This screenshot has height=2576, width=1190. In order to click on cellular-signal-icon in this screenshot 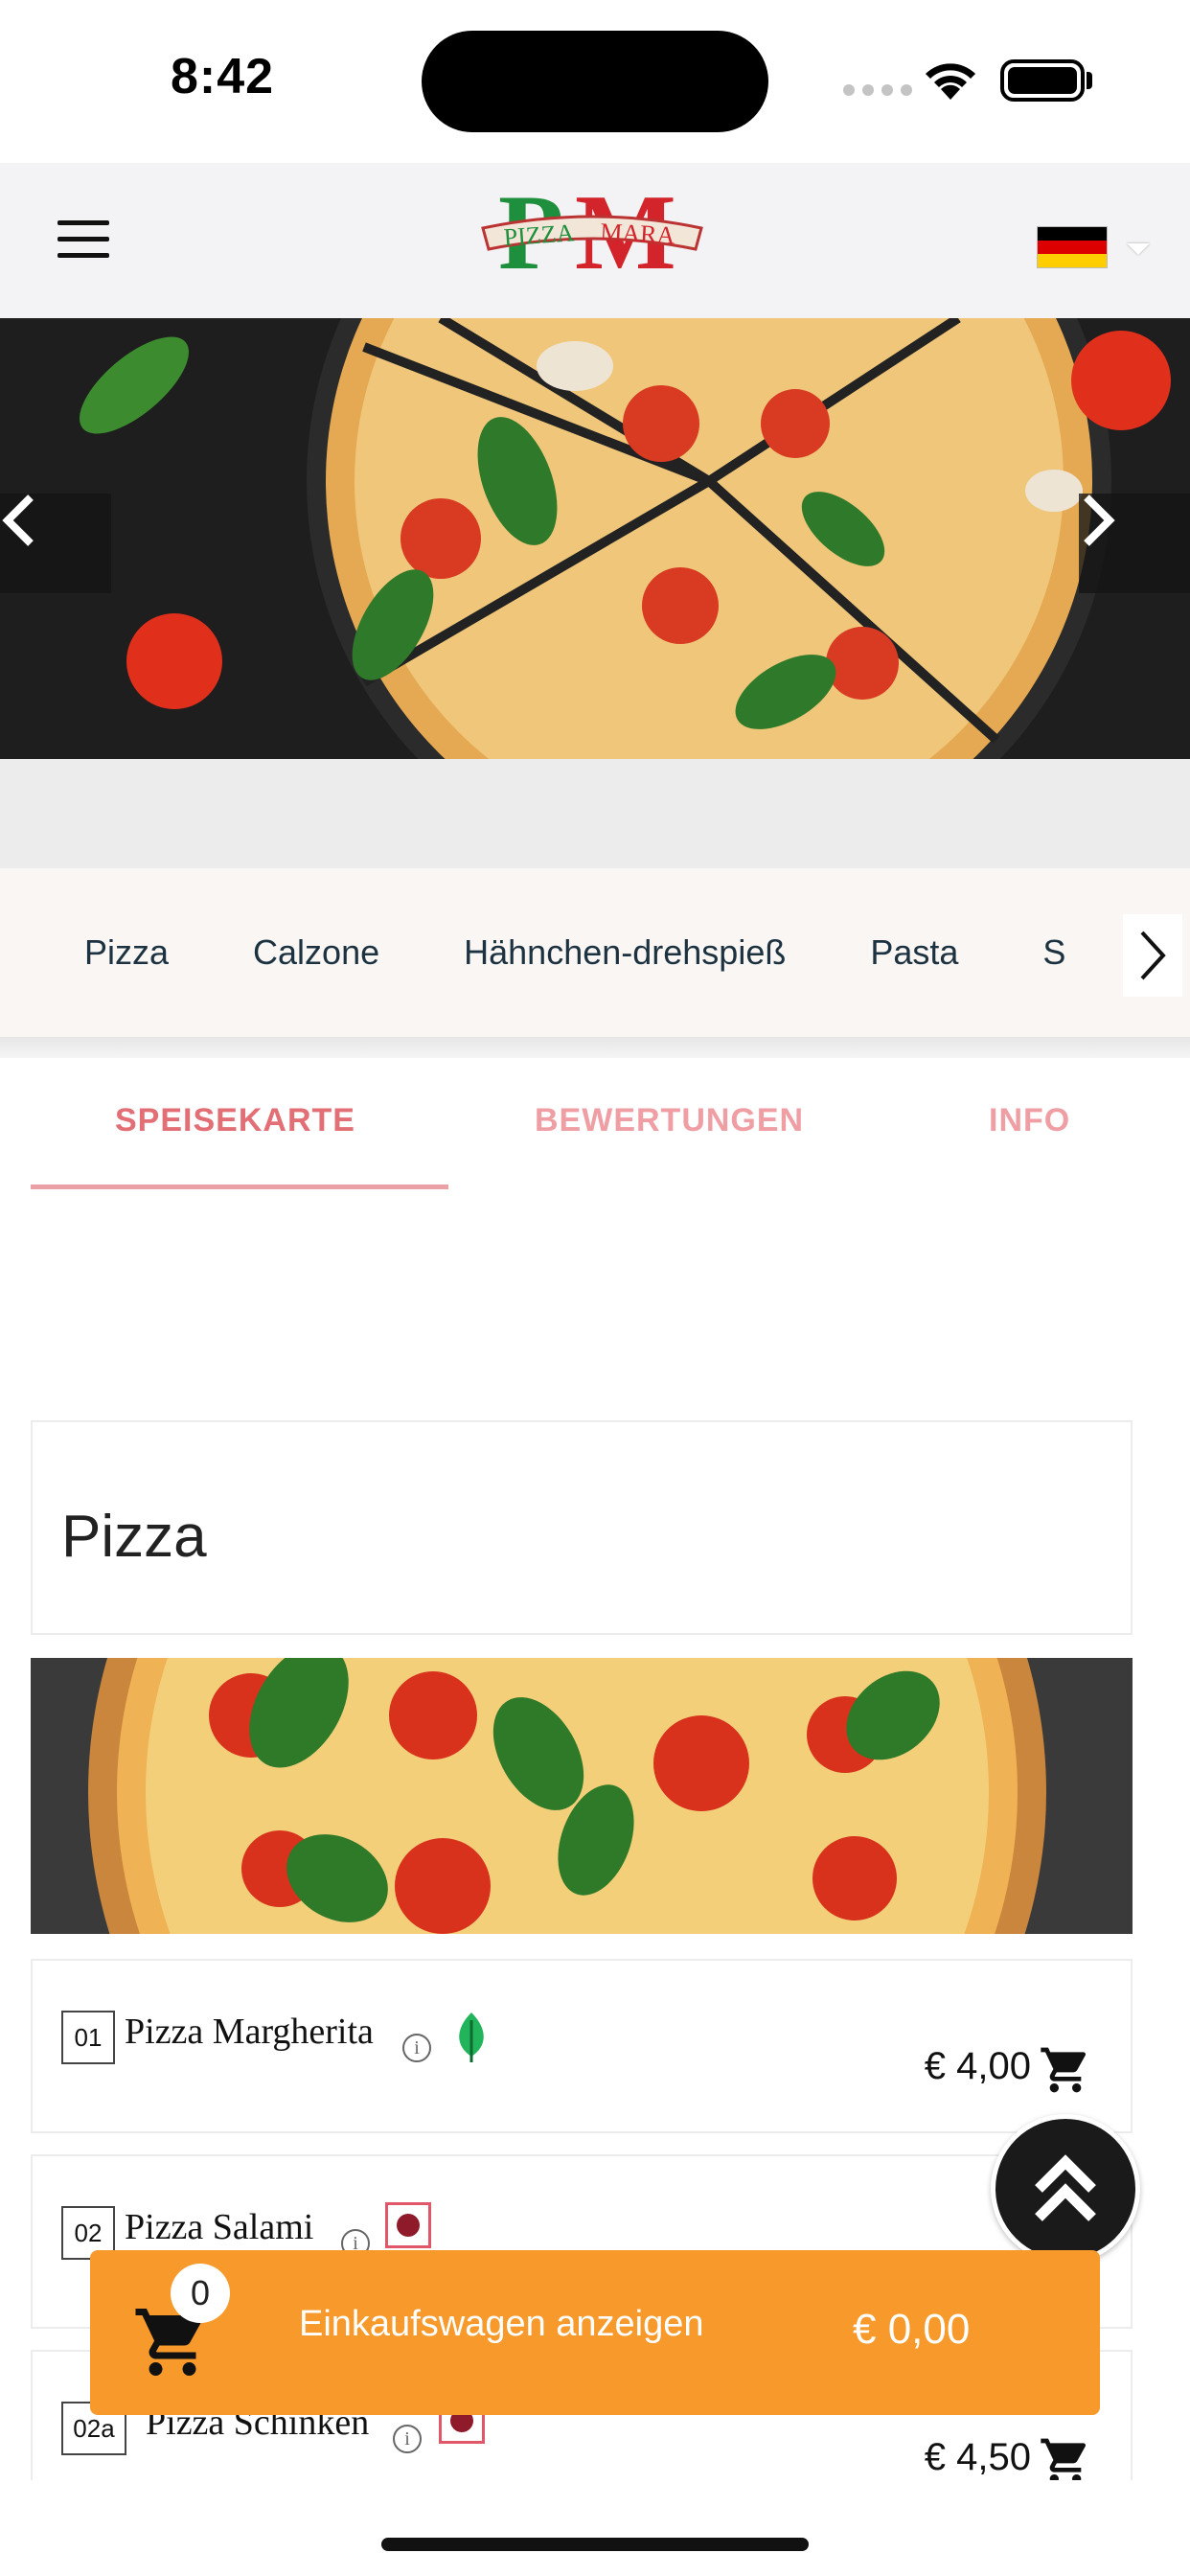, I will do `click(878, 90)`.